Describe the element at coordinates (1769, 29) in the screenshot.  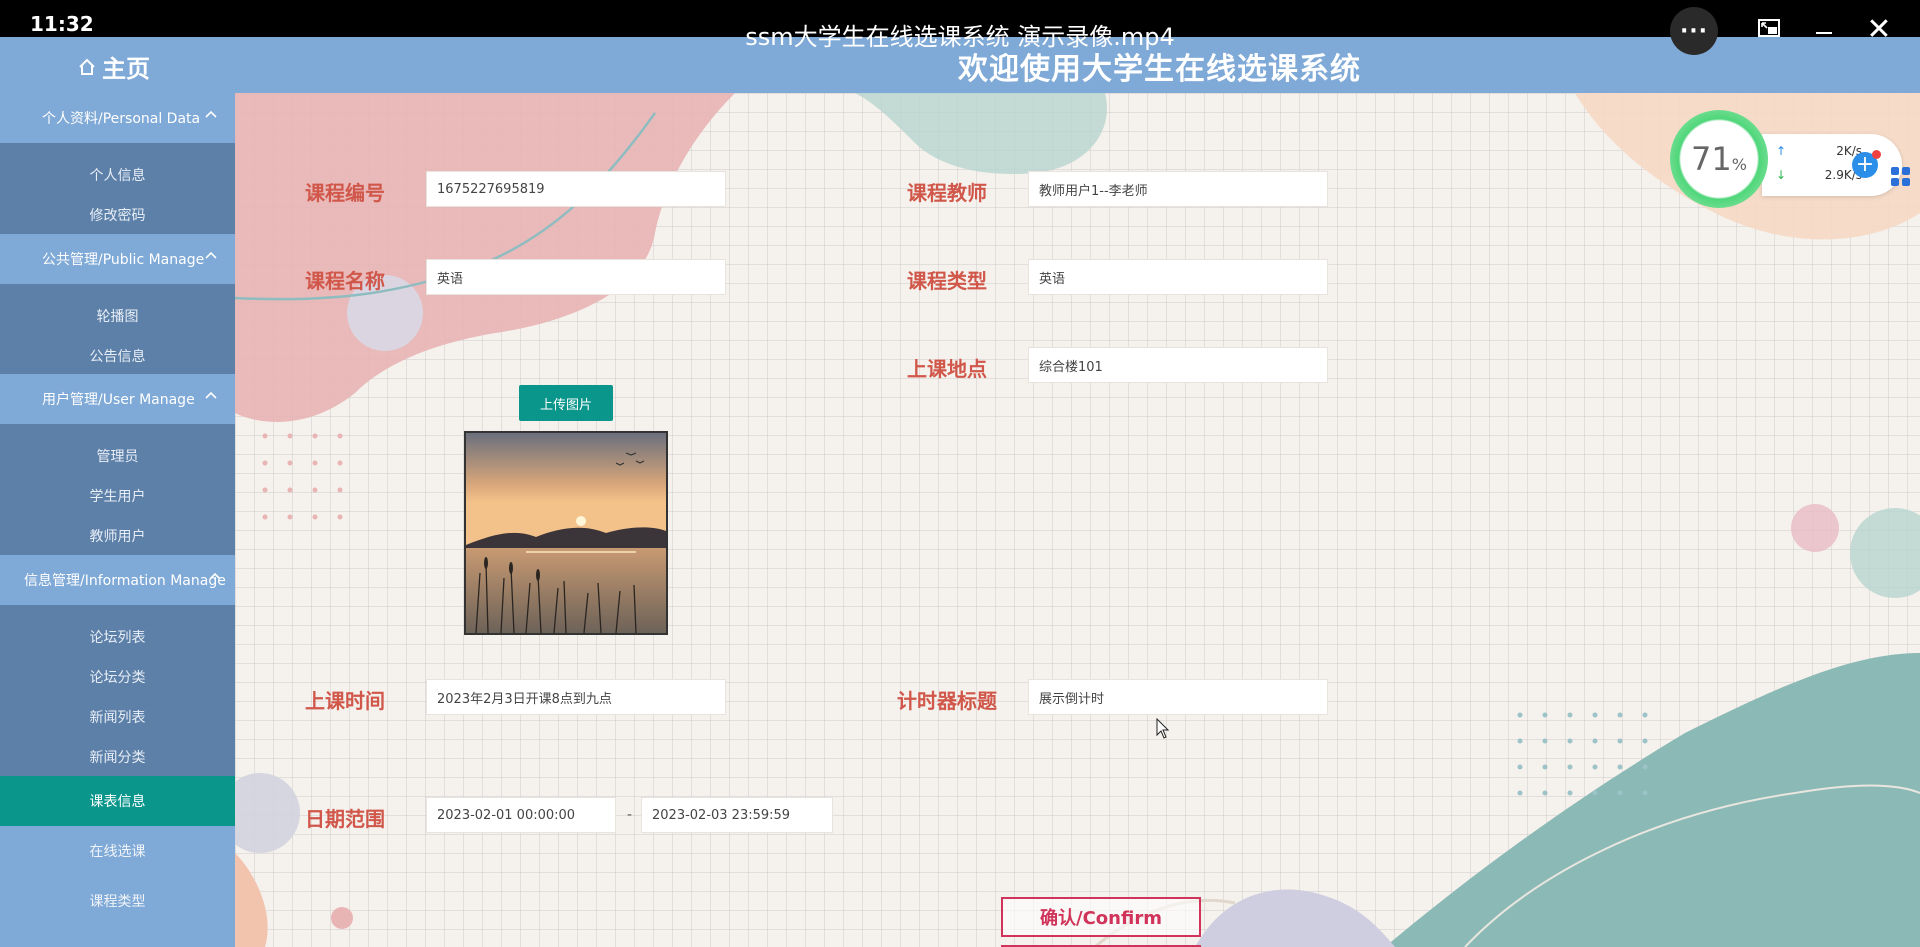
I see `picture-in-picture-icon` at that location.